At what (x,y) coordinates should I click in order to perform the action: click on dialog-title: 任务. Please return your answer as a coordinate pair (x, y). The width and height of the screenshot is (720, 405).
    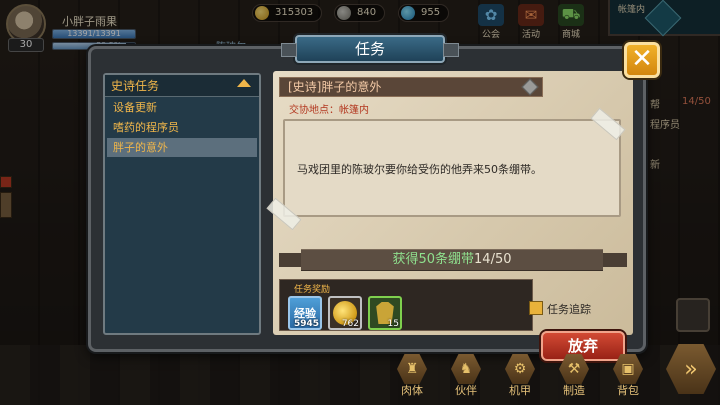
    Looking at the image, I should click on (370, 49).